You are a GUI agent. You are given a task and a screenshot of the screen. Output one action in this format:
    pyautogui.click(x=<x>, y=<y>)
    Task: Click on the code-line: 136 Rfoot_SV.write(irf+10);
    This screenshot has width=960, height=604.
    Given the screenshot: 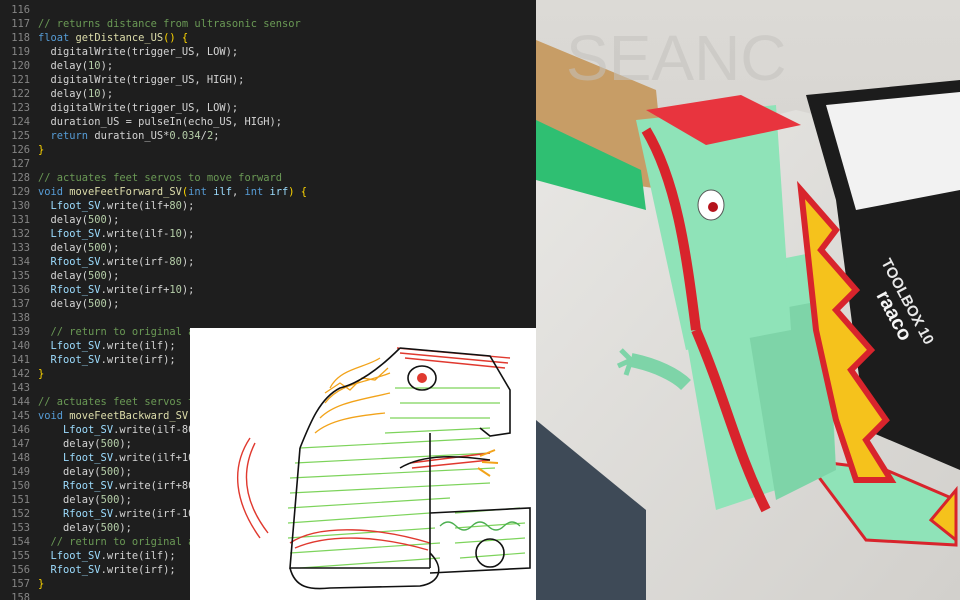 What is the action you would take?
    pyautogui.click(x=268, y=290)
    